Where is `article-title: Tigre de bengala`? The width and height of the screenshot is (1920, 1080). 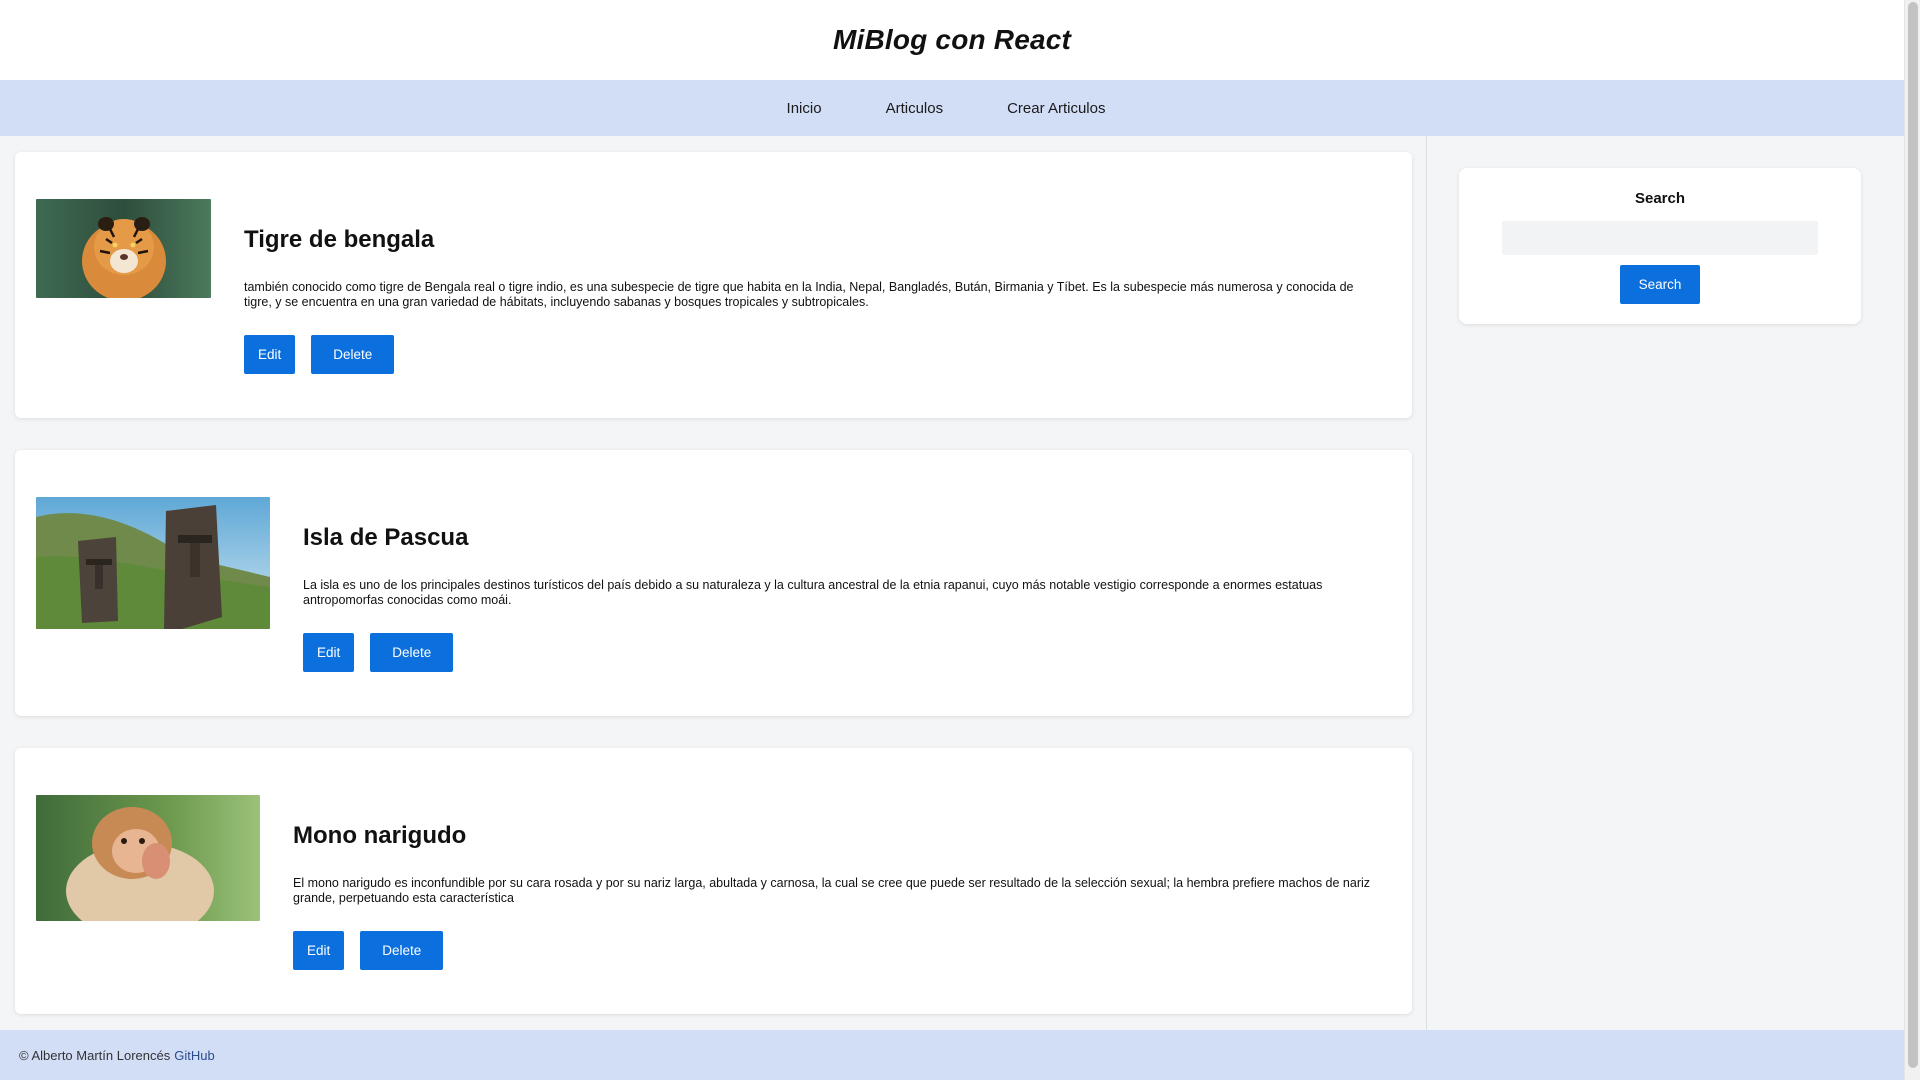 article-title: Tigre de bengala is located at coordinates (339, 239).